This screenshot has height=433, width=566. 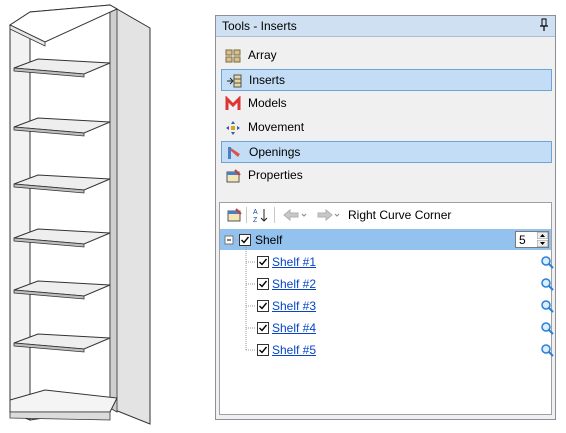 What do you see at coordinates (294, 262) in the screenshot?
I see `shelf-link: Shelf #1` at bounding box center [294, 262].